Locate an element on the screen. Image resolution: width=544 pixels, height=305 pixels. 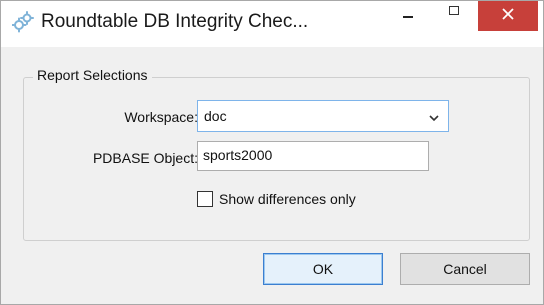
ok-button: OK is located at coordinates (323, 269).